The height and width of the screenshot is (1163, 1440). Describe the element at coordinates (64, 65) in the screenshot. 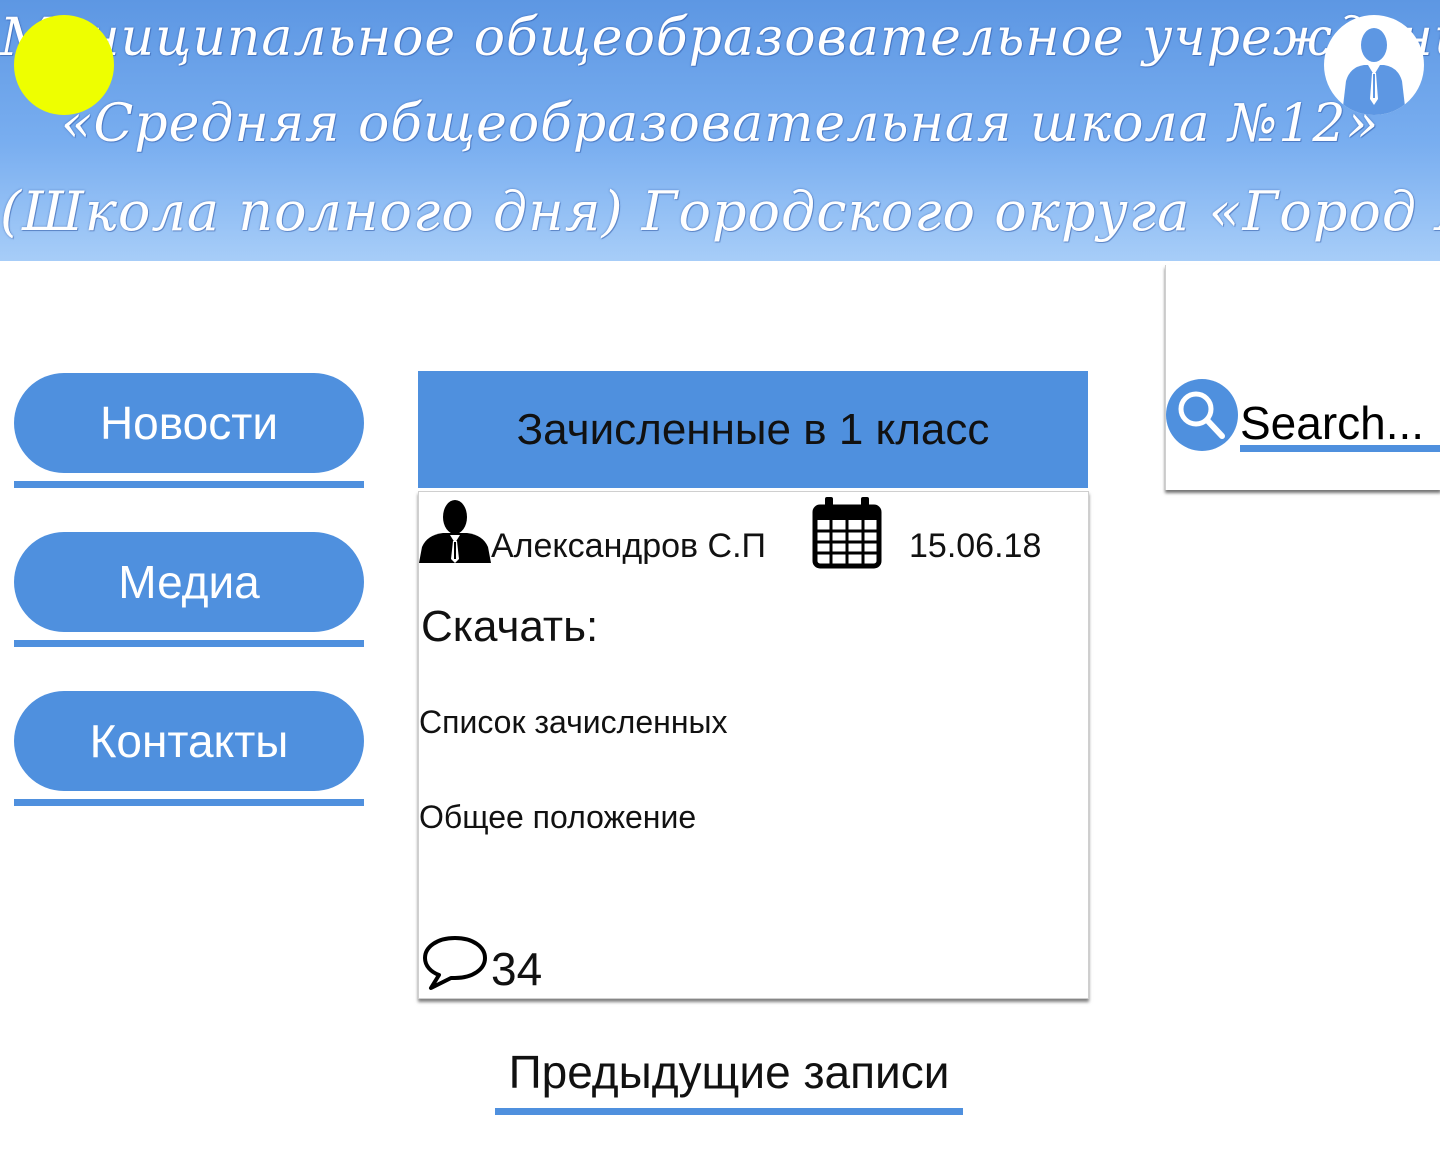

I see `sun-logo-icon` at that location.